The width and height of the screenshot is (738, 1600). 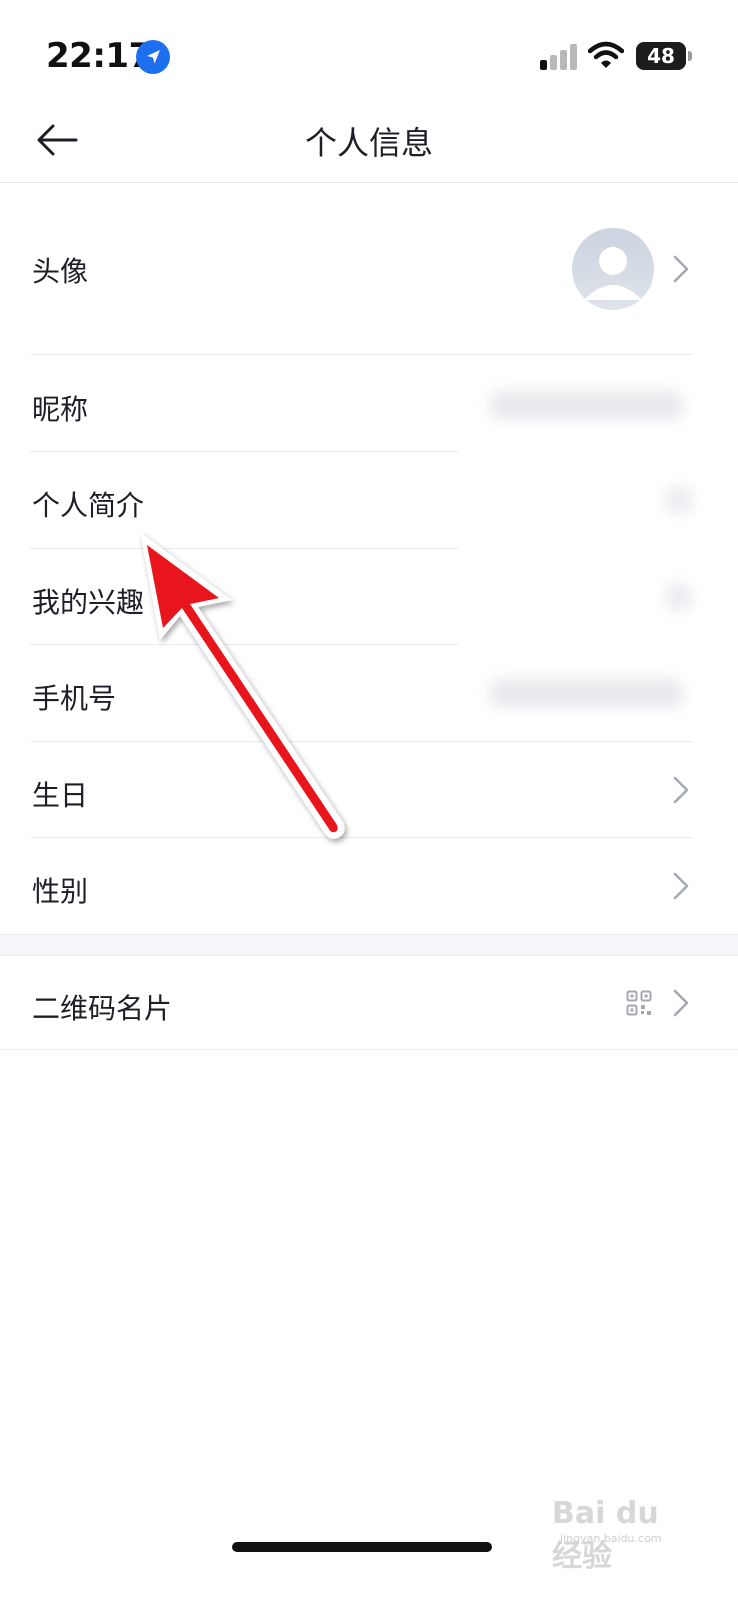 What do you see at coordinates (369, 886) in the screenshot?
I see `row-gender: 性别` at bounding box center [369, 886].